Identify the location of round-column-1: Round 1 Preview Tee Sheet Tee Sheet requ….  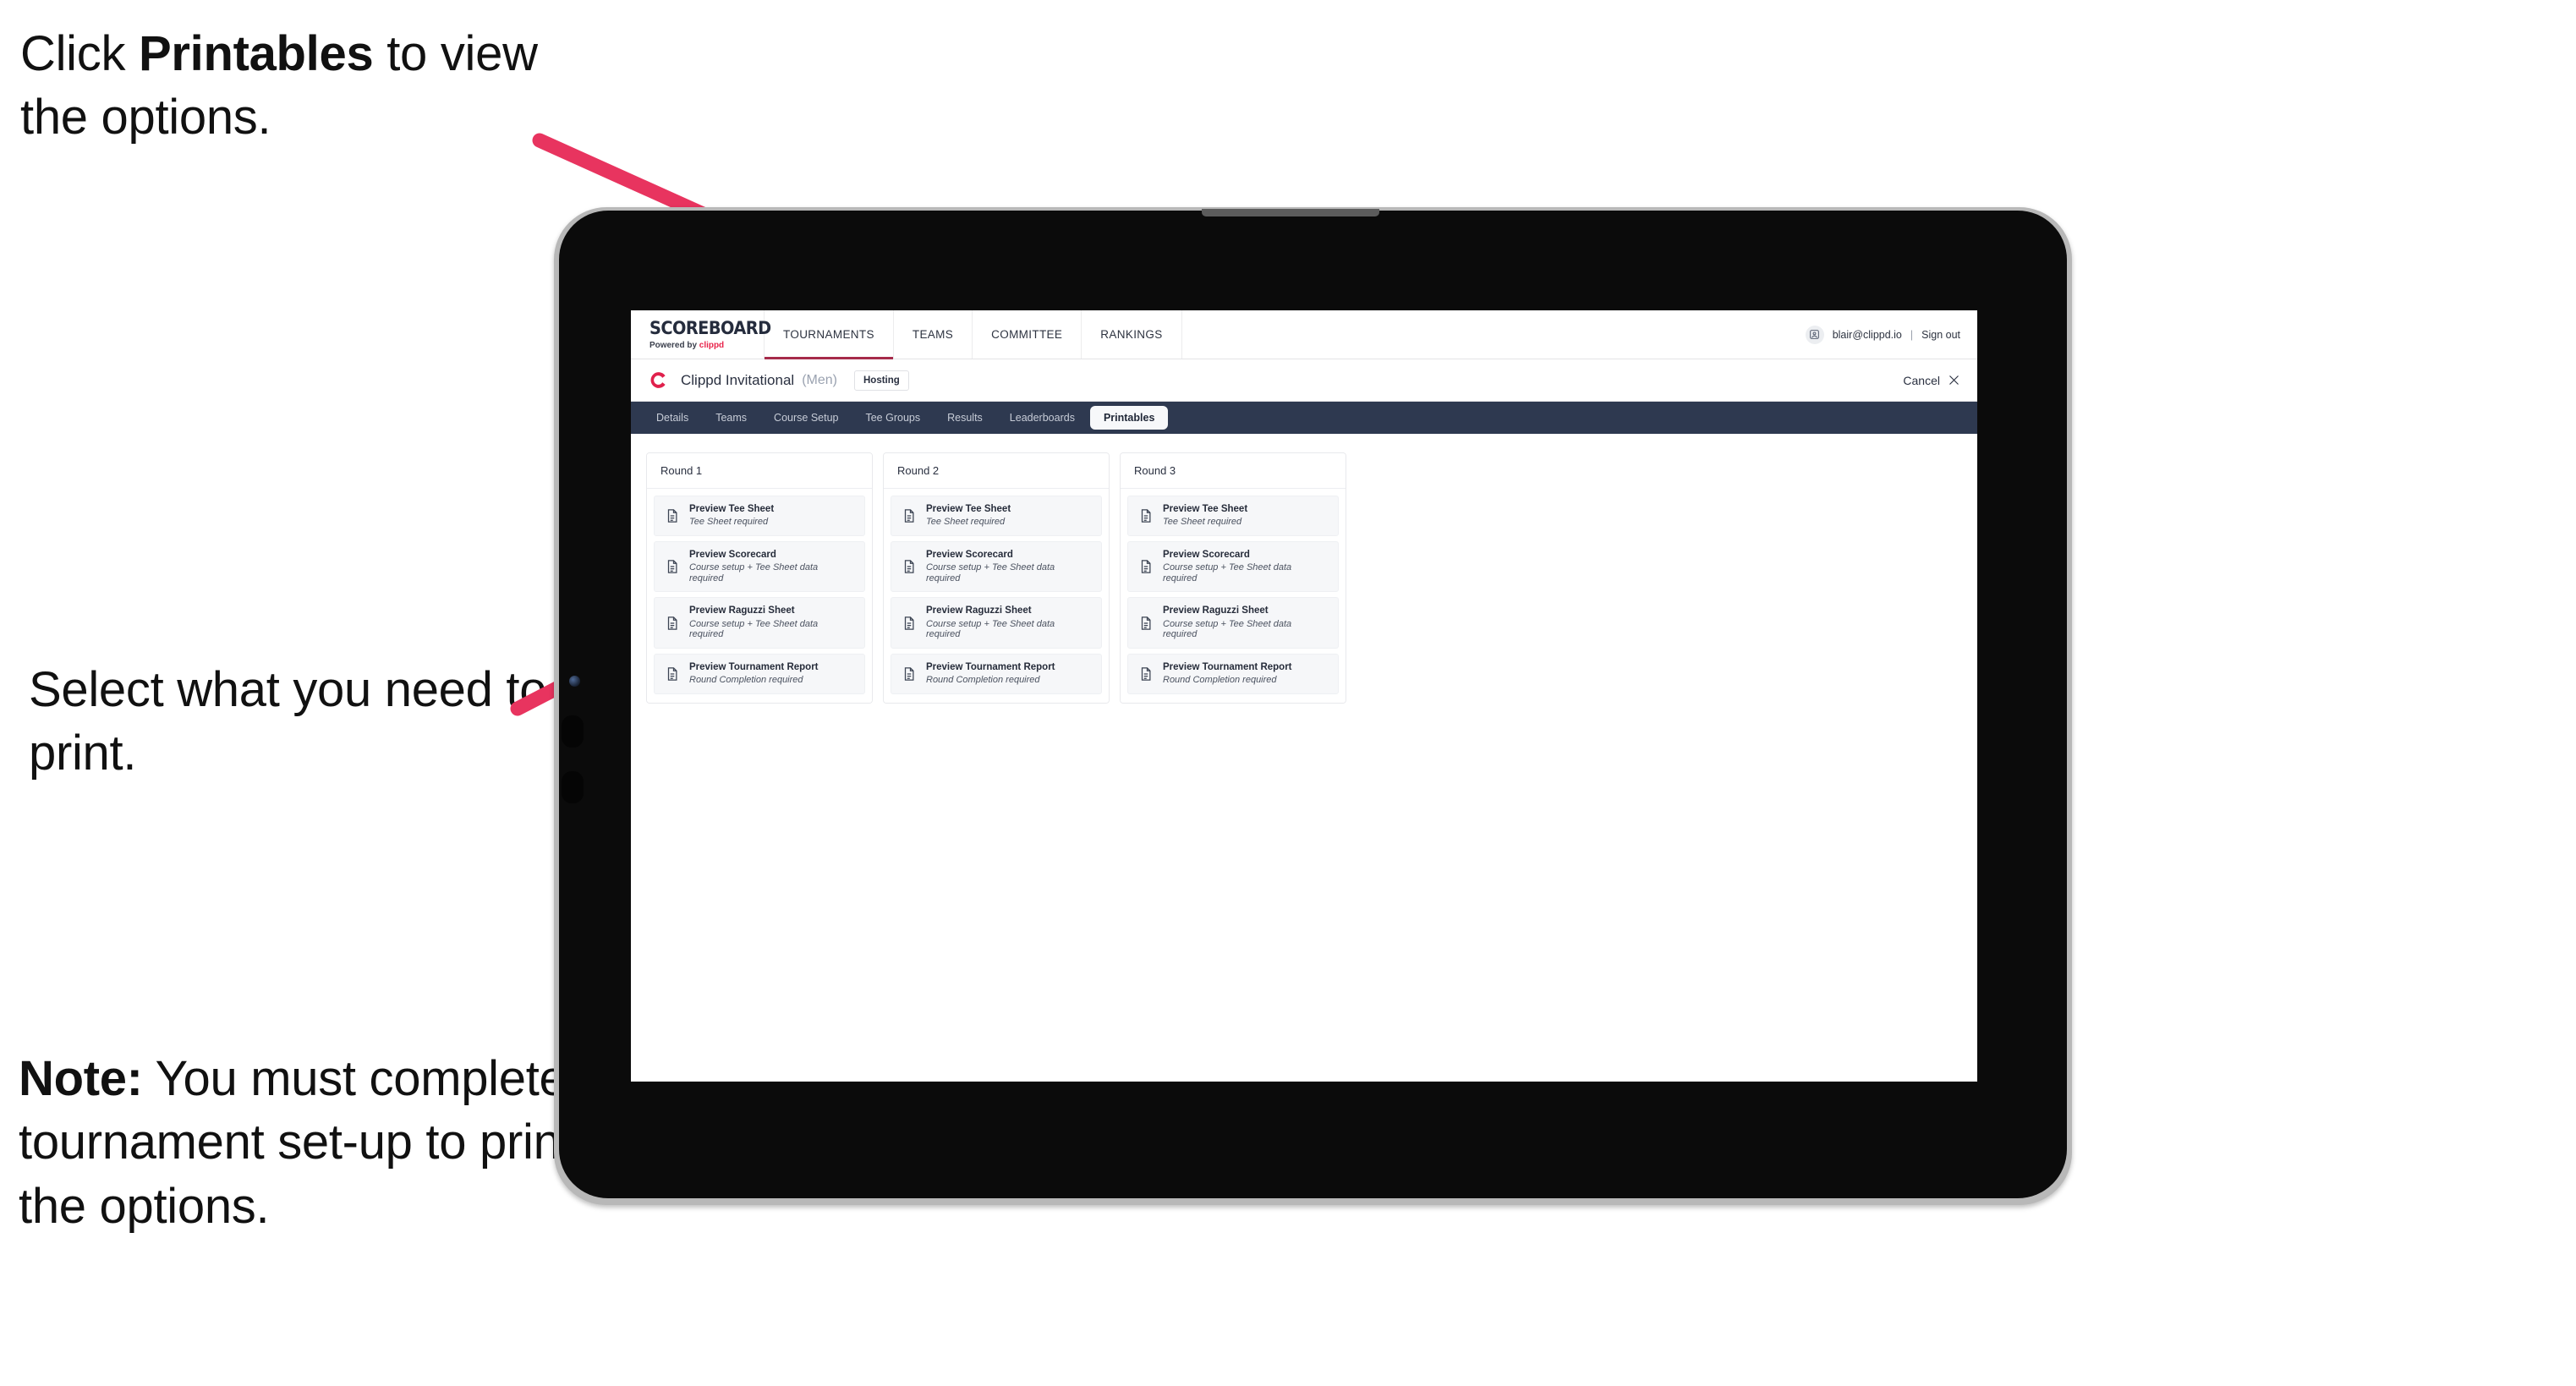
(759, 578).